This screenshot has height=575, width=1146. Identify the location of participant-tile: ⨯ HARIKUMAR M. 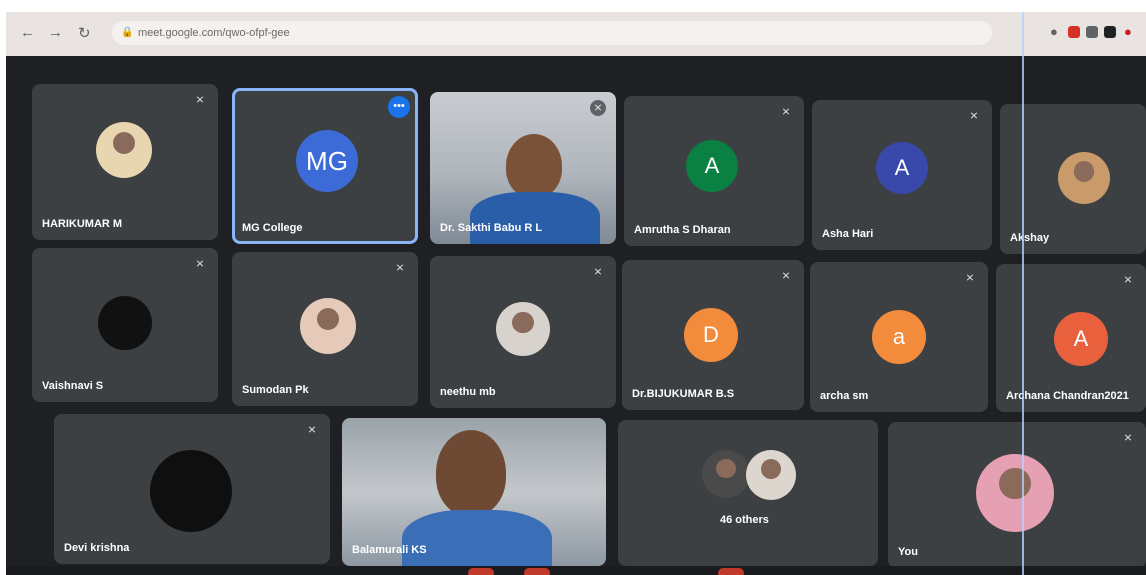
(125, 162).